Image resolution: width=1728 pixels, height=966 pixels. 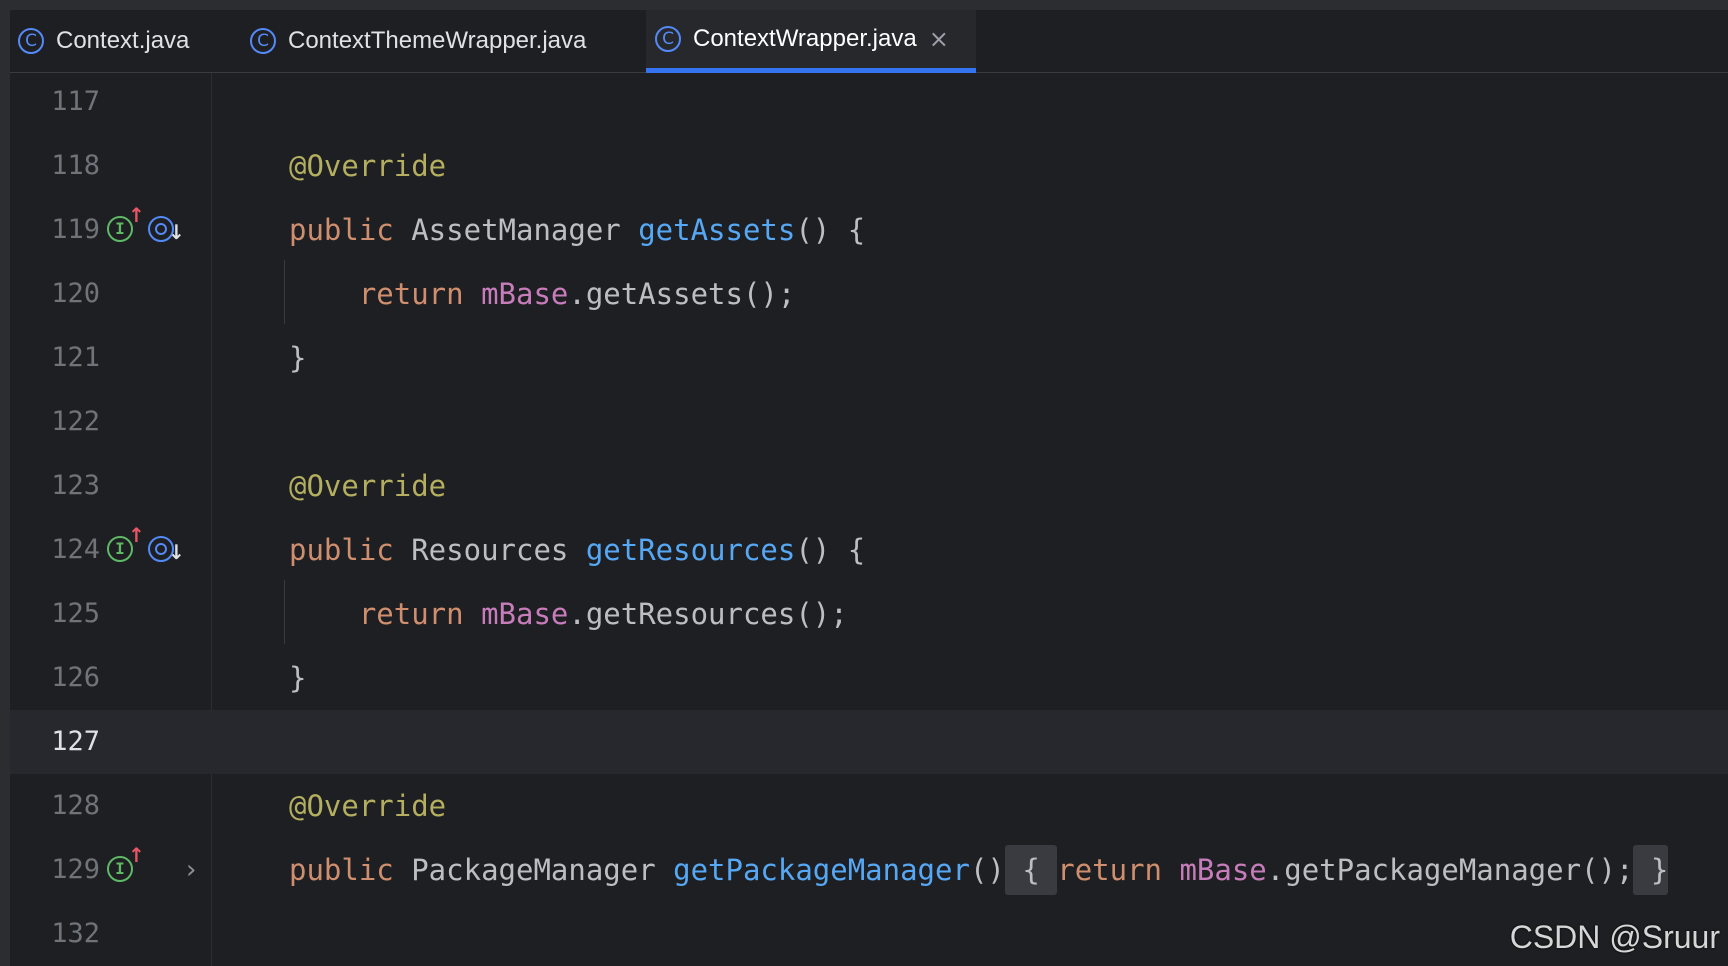 What do you see at coordinates (690, 550) in the screenshot?
I see `code-token: getResources` at bounding box center [690, 550].